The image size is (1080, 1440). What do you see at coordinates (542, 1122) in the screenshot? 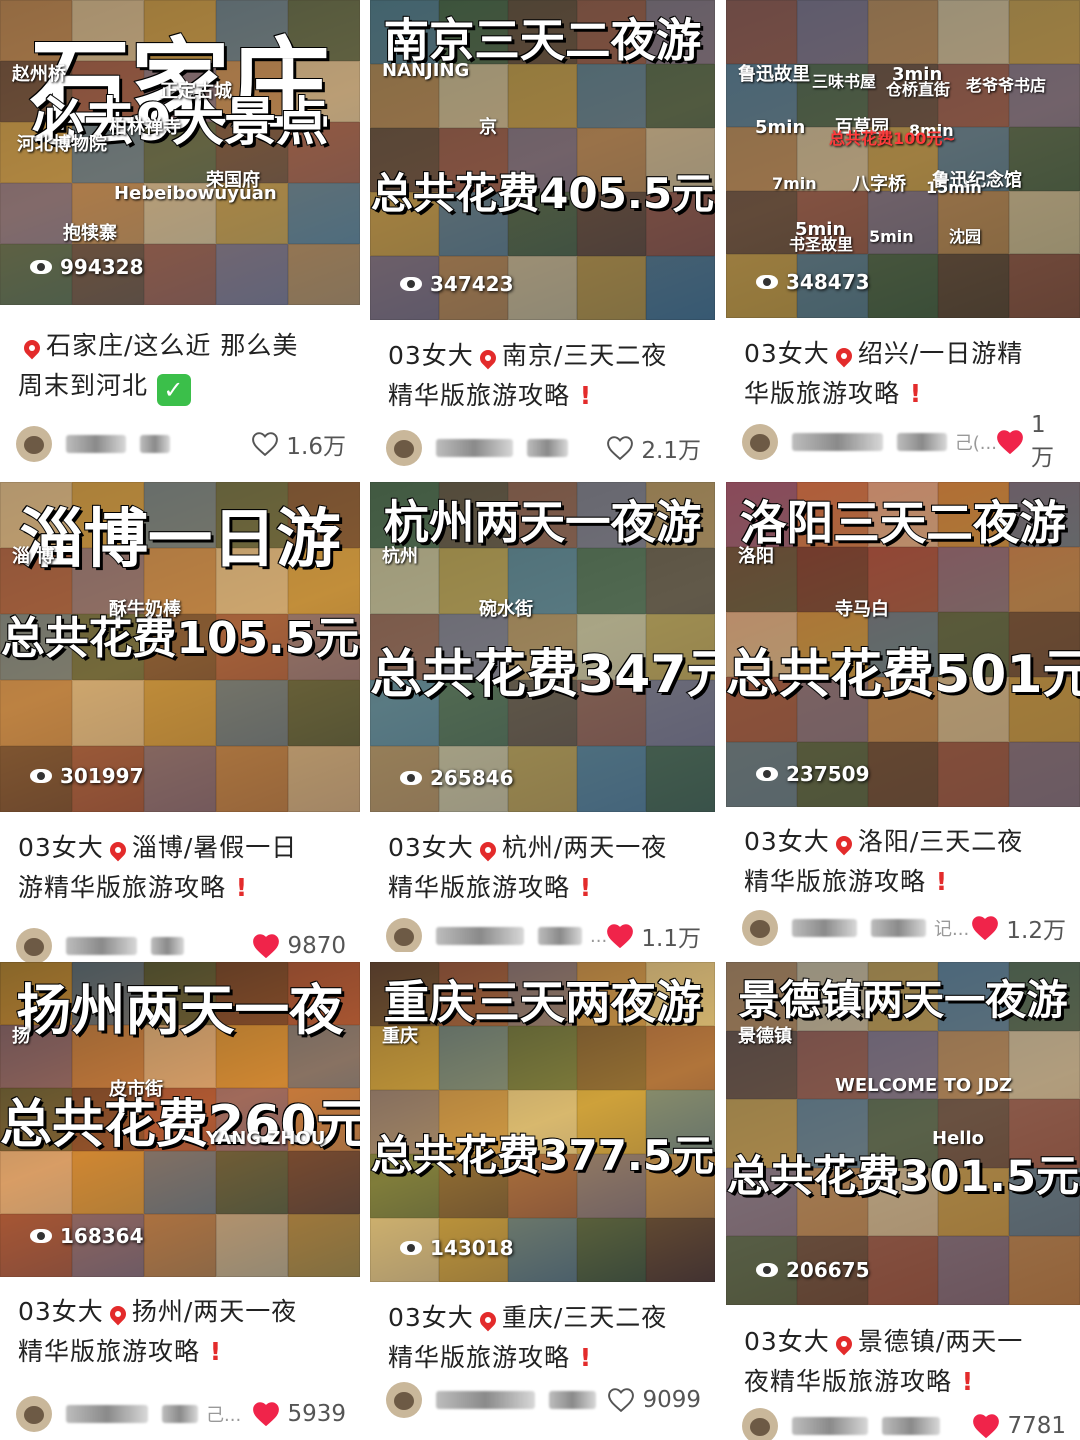
I see `note-cover-image: 重庆三天两夜游 总共花费377.5元 重庆 143018` at bounding box center [542, 1122].